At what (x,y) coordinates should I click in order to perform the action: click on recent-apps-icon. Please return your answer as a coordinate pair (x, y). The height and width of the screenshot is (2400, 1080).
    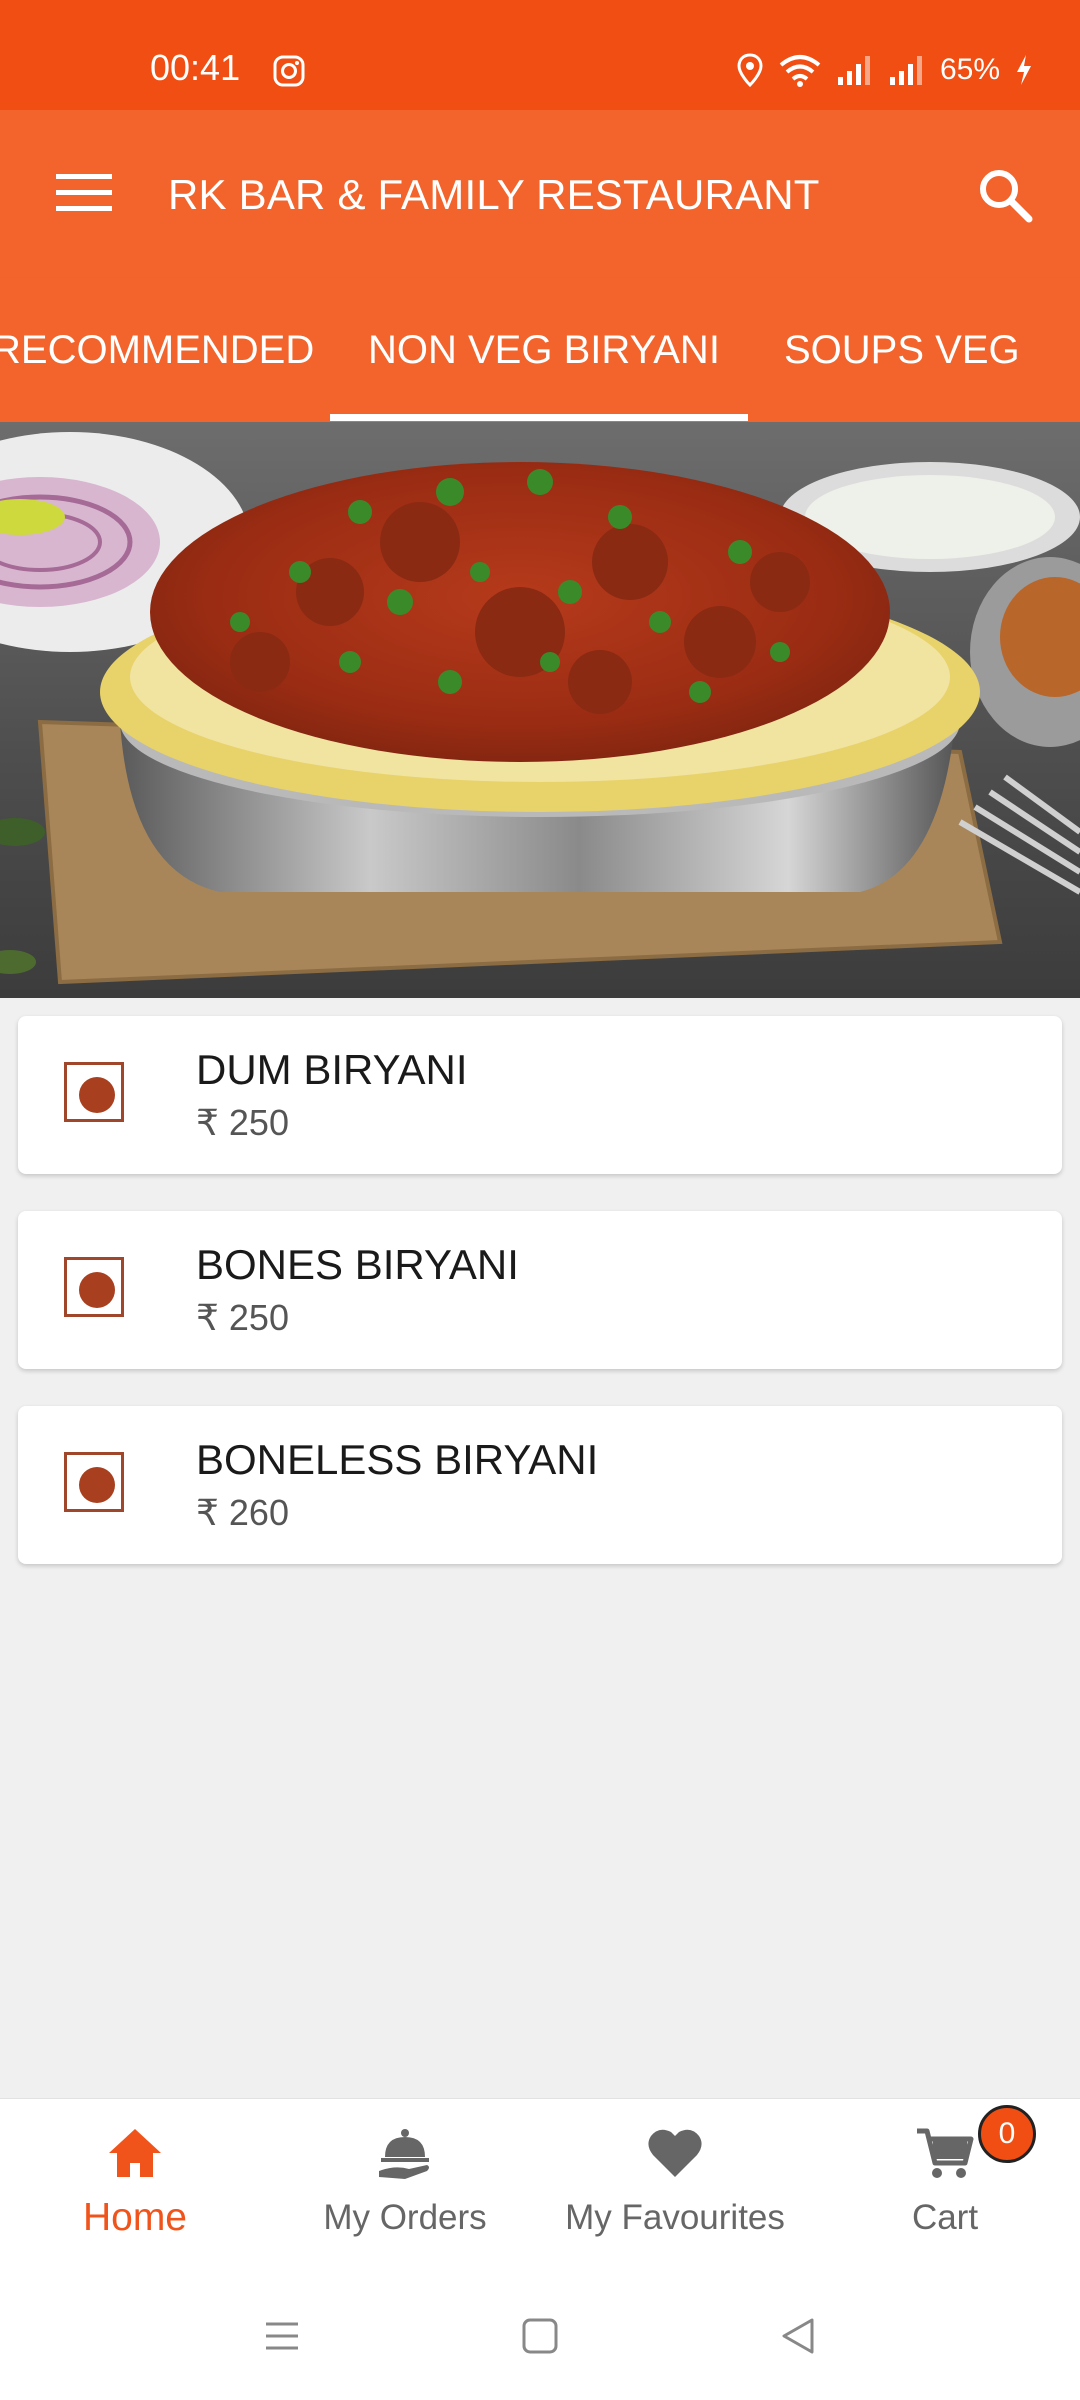
    Looking at the image, I should click on (282, 2336).